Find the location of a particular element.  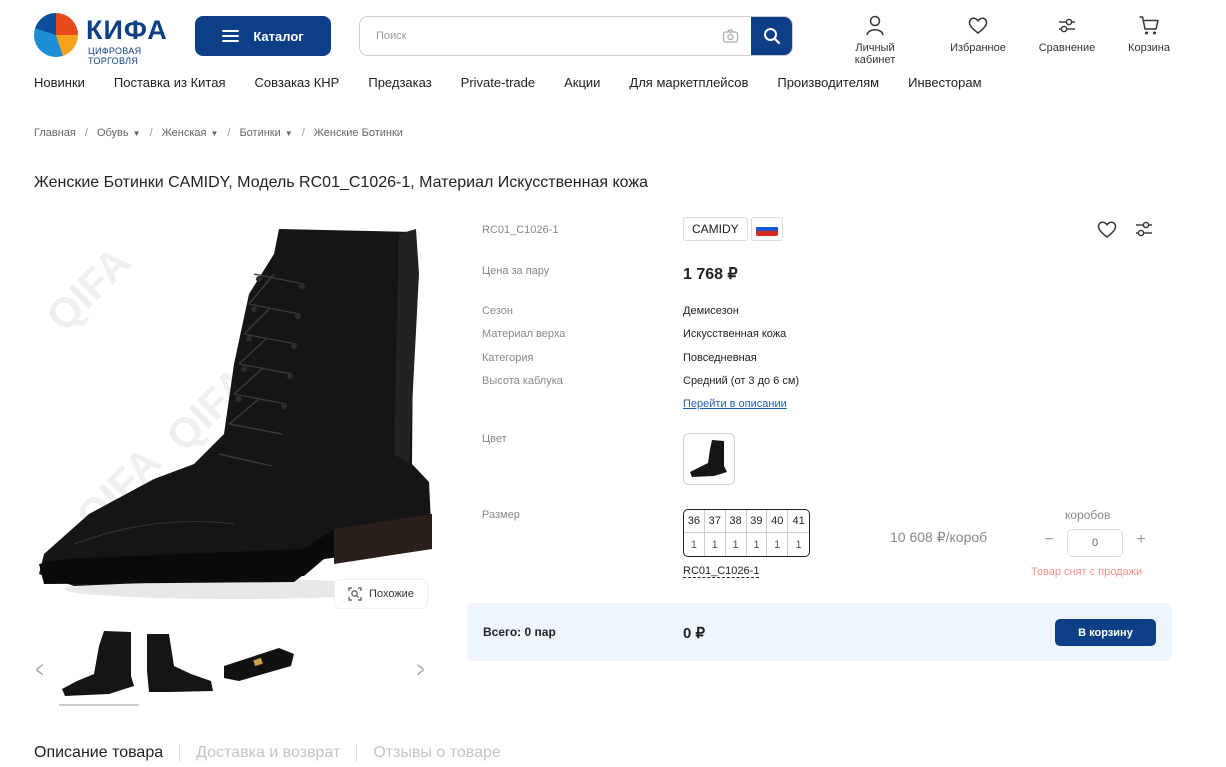

tab-delivery: Доставка и возврат is located at coordinates (268, 753).